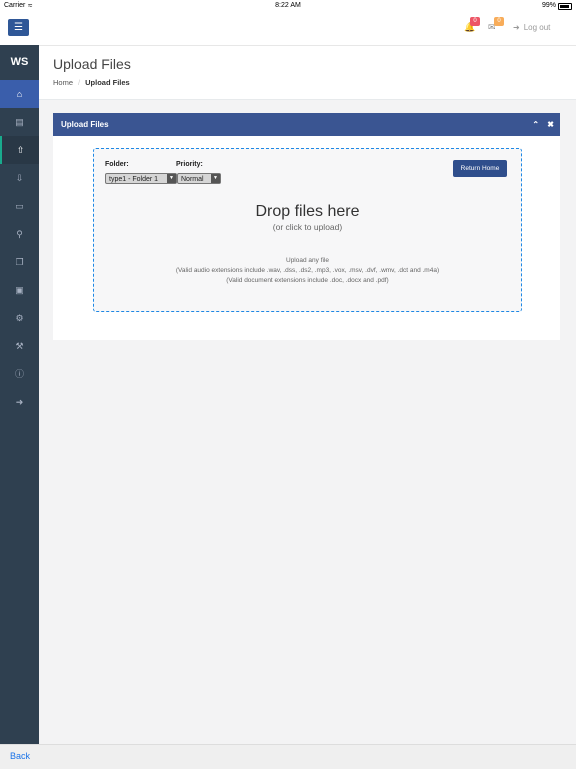  What do you see at coordinates (307, 73) in the screenshot?
I see `page-heading: Upload Files Home / Upload Files` at bounding box center [307, 73].